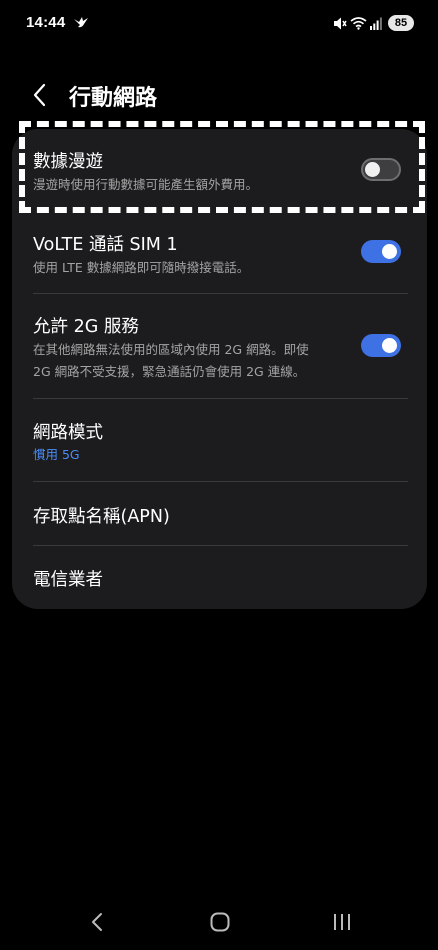 The image size is (438, 950). I want to click on setting-title: 電信業者, so click(68, 580).